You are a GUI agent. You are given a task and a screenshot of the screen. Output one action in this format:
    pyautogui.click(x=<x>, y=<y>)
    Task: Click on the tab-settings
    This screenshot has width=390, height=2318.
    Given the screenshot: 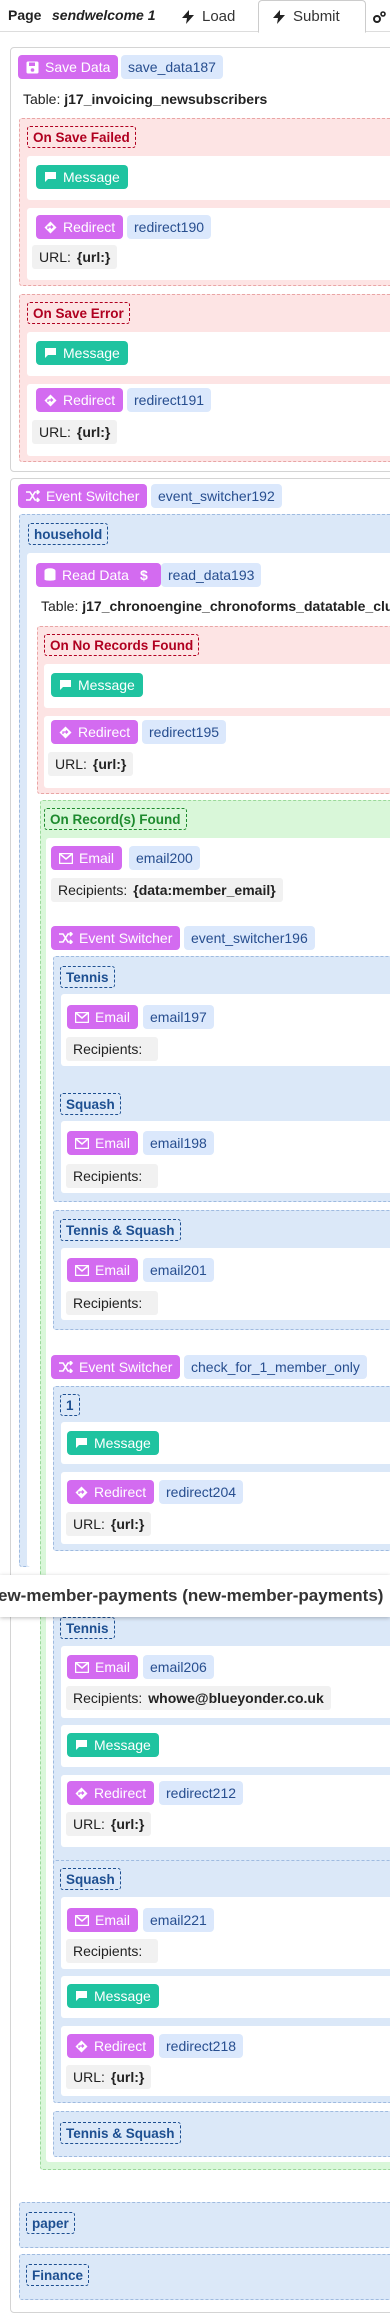 What is the action you would take?
    pyautogui.click(x=378, y=16)
    